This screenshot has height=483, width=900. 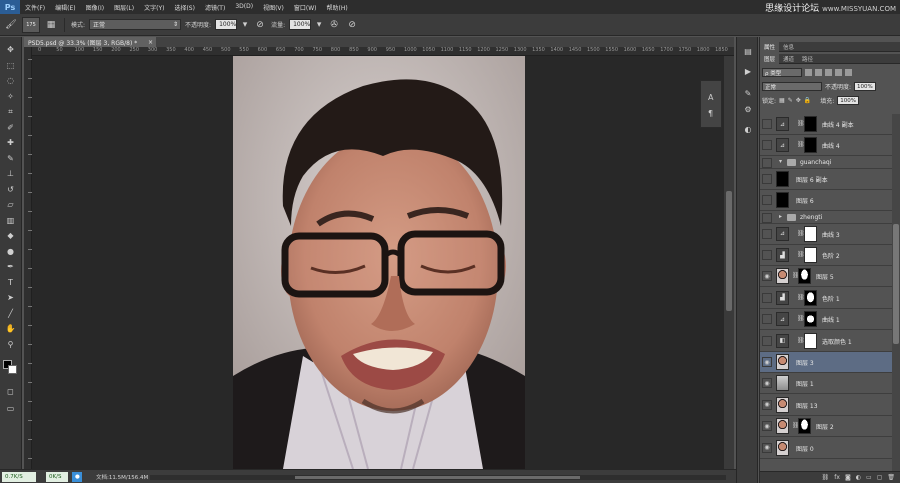 I want to click on layer-name: 曲线 4 副本, so click(x=838, y=124).